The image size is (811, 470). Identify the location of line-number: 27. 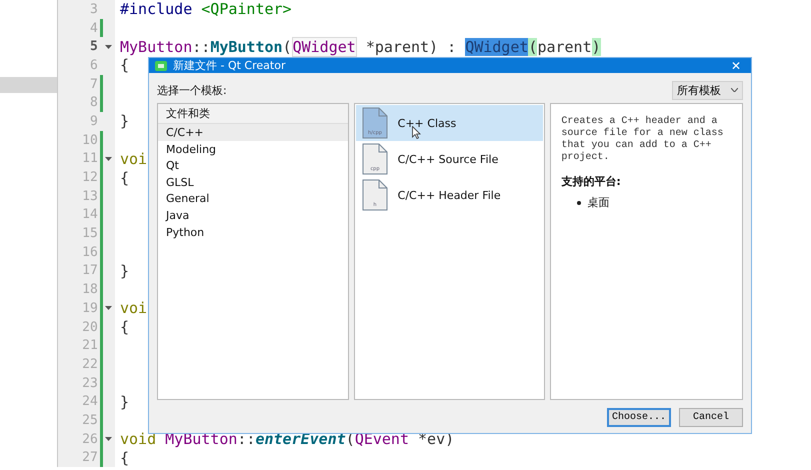
(90, 458).